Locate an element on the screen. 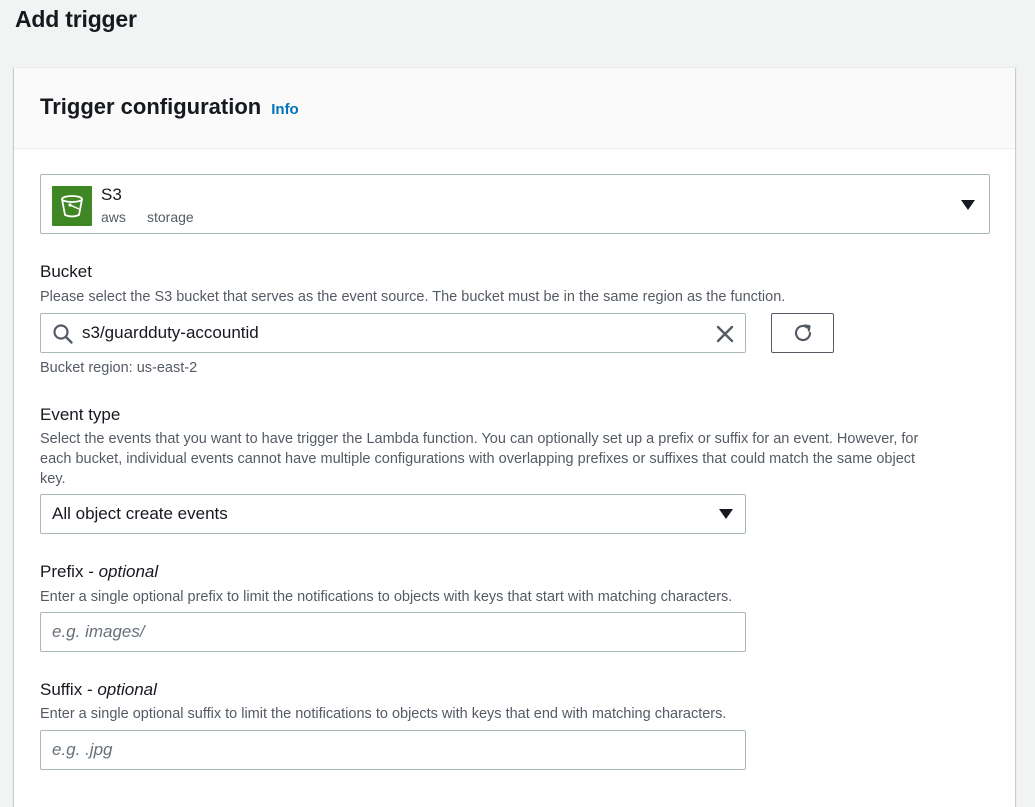  s3-bucket-icon is located at coordinates (72, 206).